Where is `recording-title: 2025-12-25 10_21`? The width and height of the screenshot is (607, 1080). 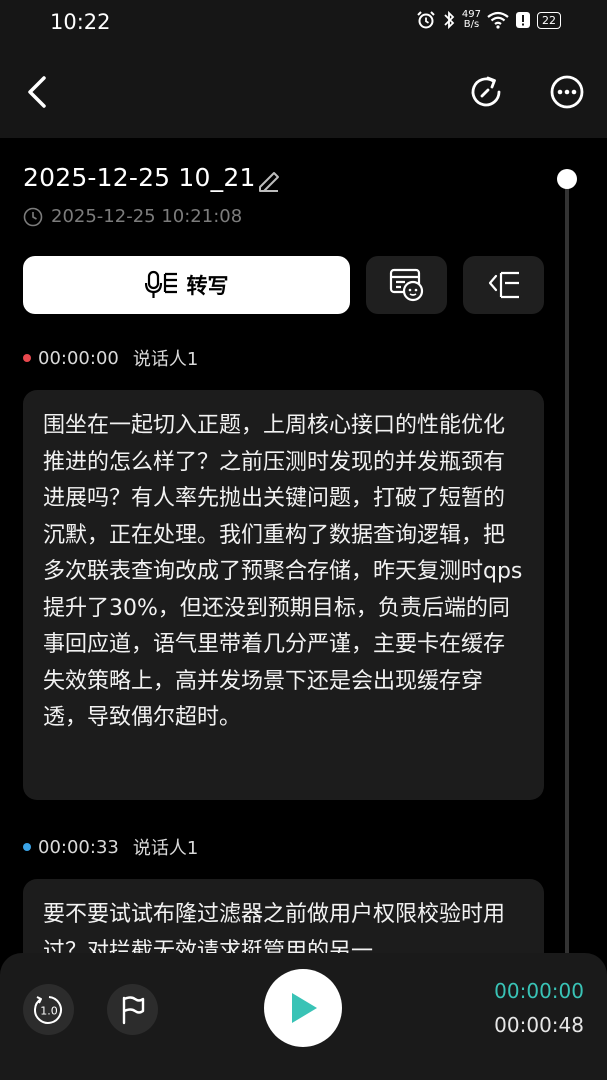
recording-title: 2025-12-25 10_21 is located at coordinates (139, 177).